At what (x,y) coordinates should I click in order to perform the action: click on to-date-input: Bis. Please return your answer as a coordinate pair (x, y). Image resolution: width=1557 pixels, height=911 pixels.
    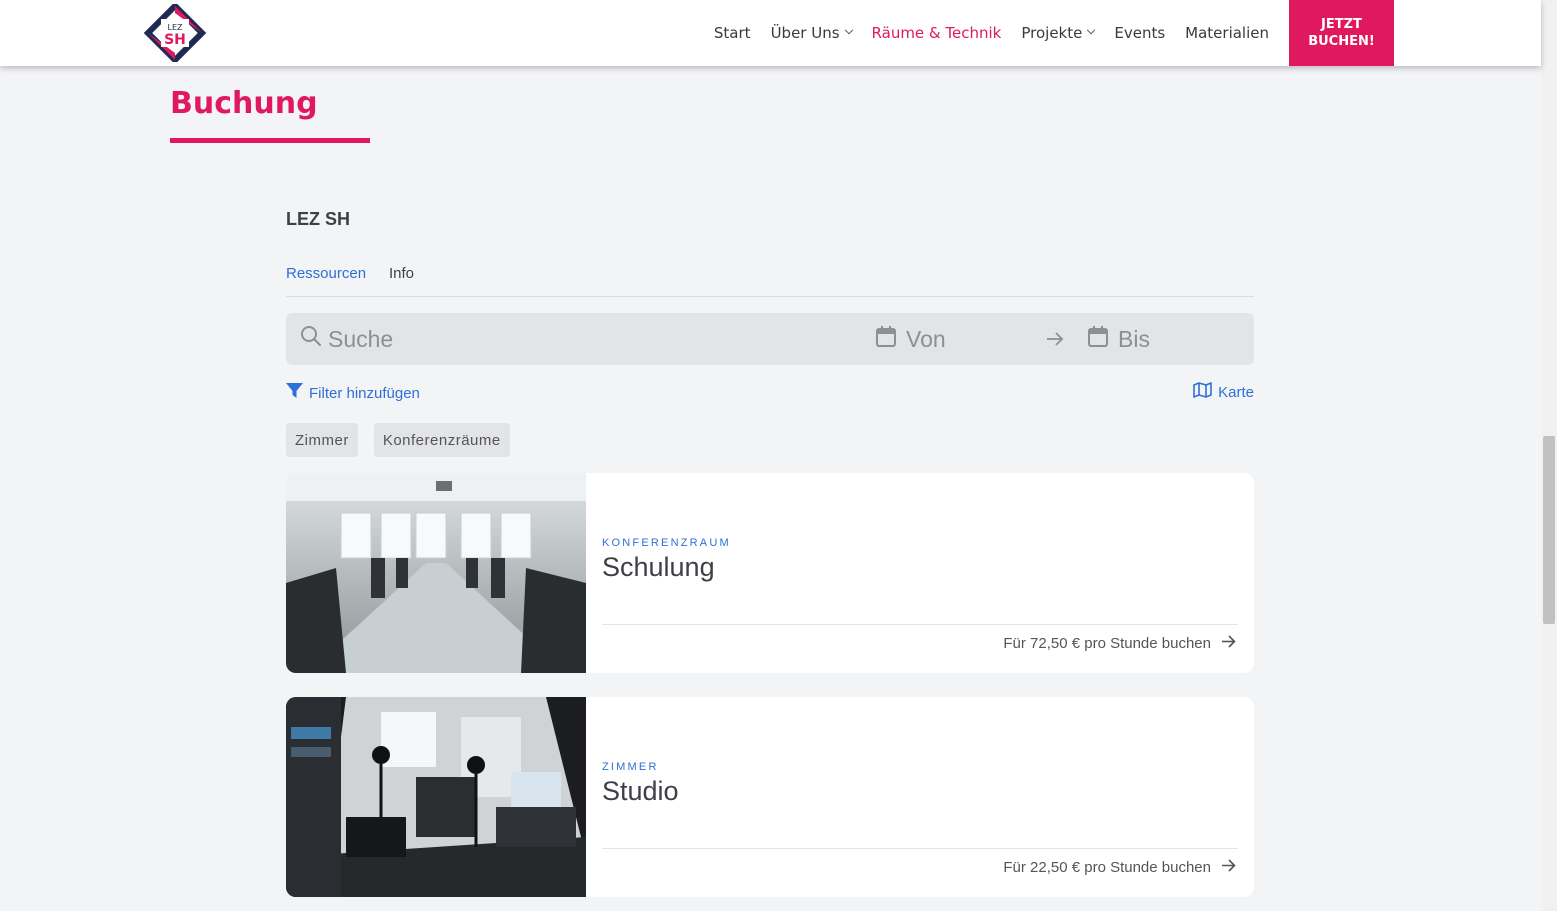
    Looking at the image, I should click on (1119, 339).